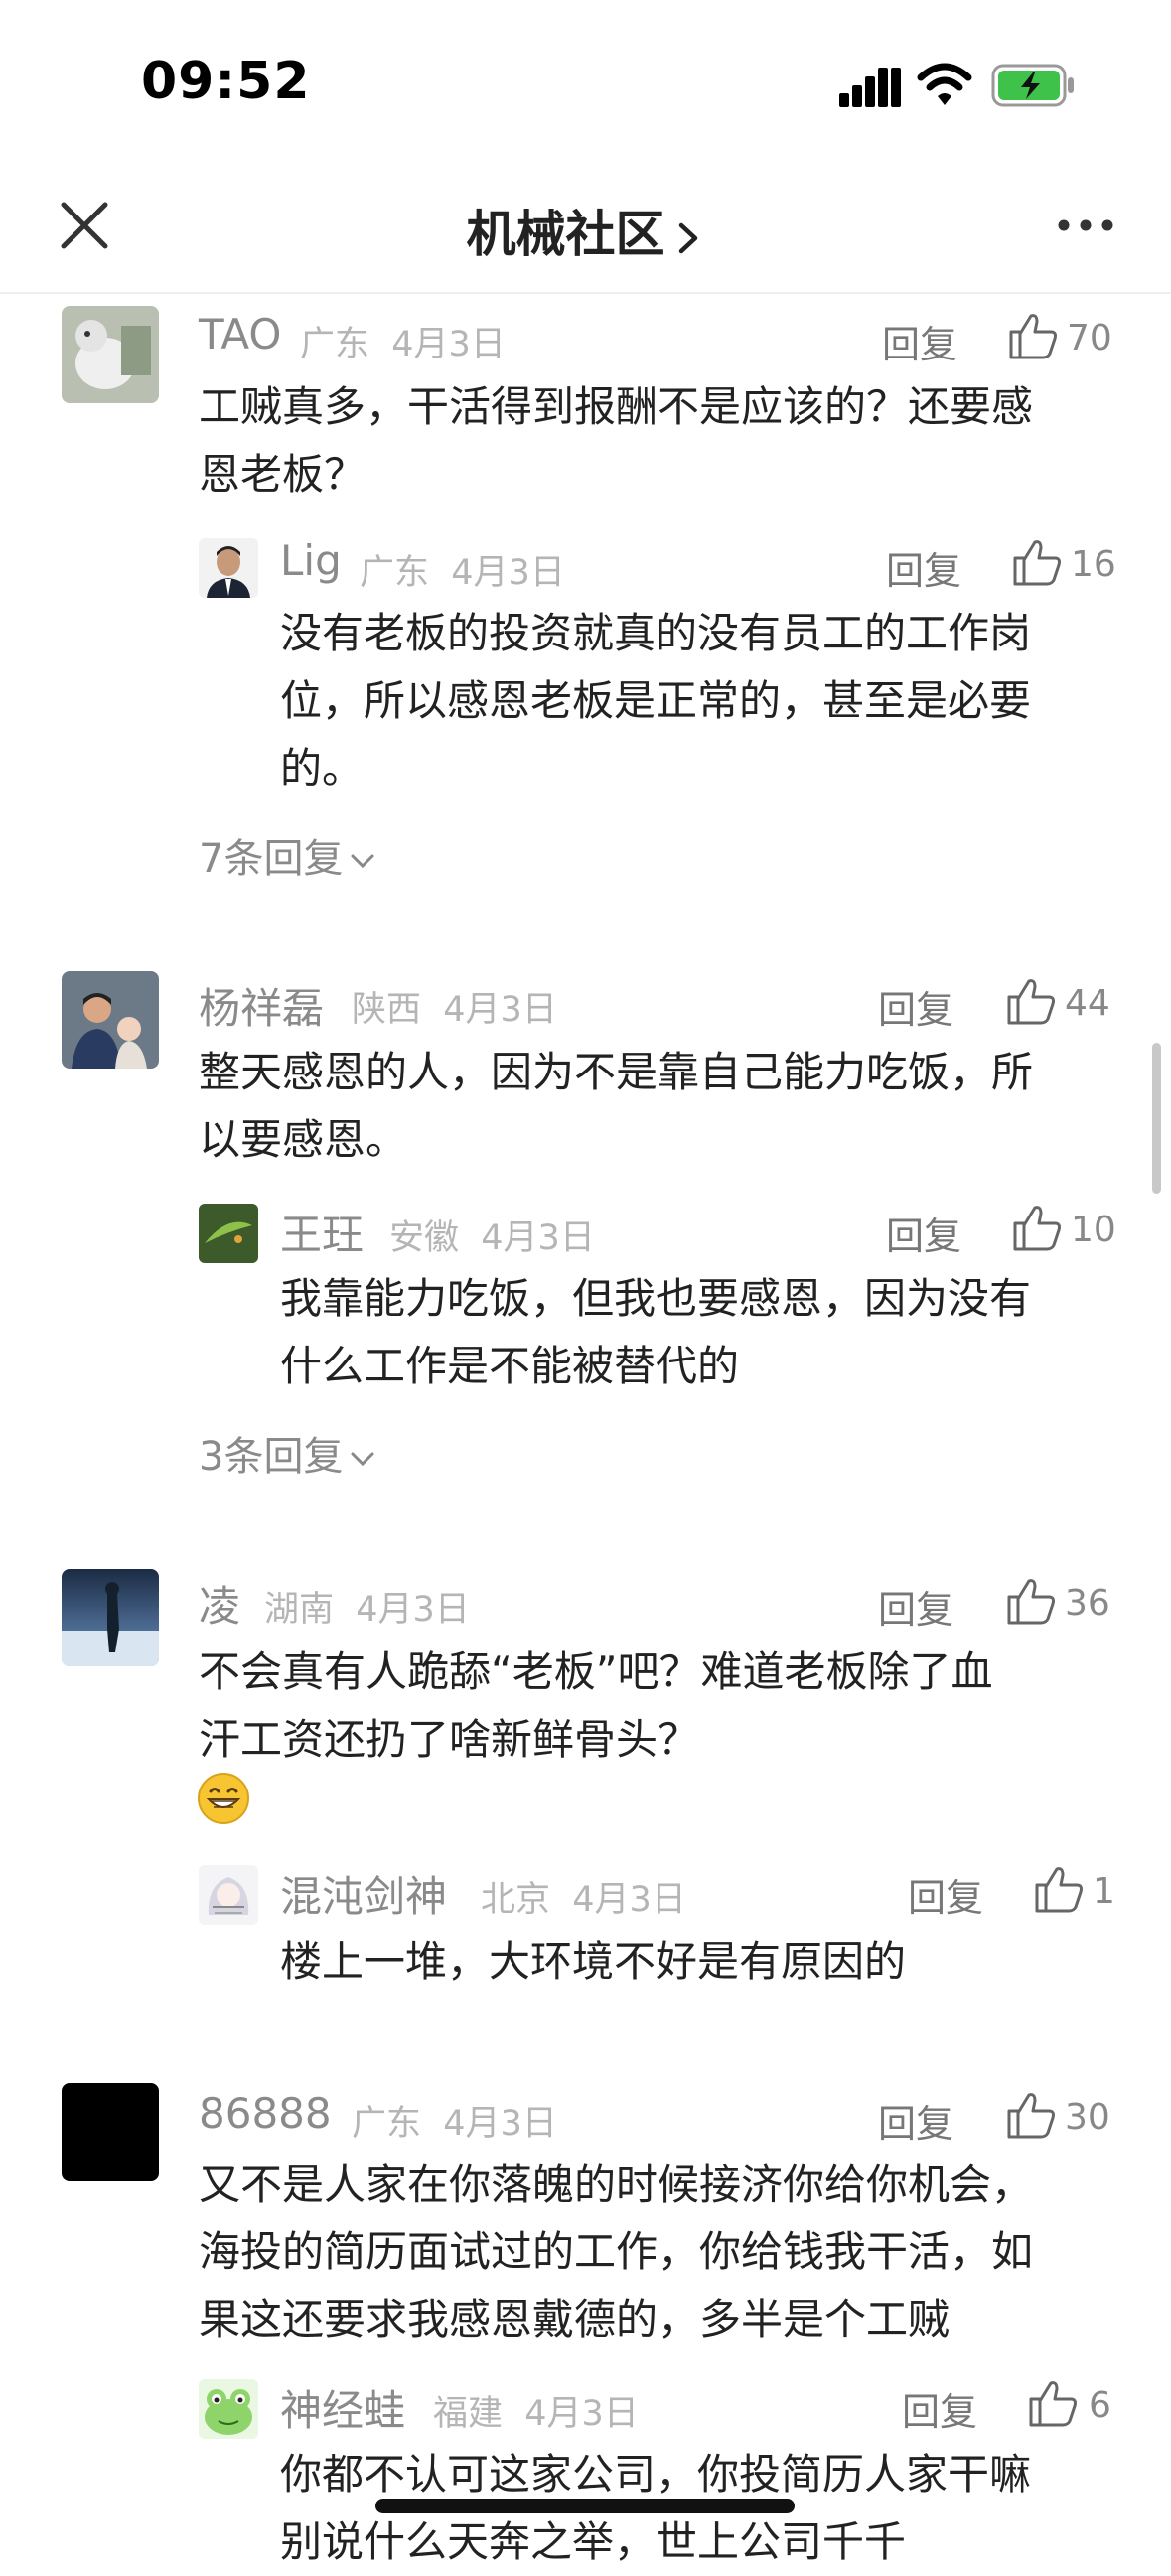 Image resolution: width=1171 pixels, height=2576 pixels. I want to click on comment-line: 不会真有人跪舔“老板”吧？难道老板除了血, so click(596, 1672).